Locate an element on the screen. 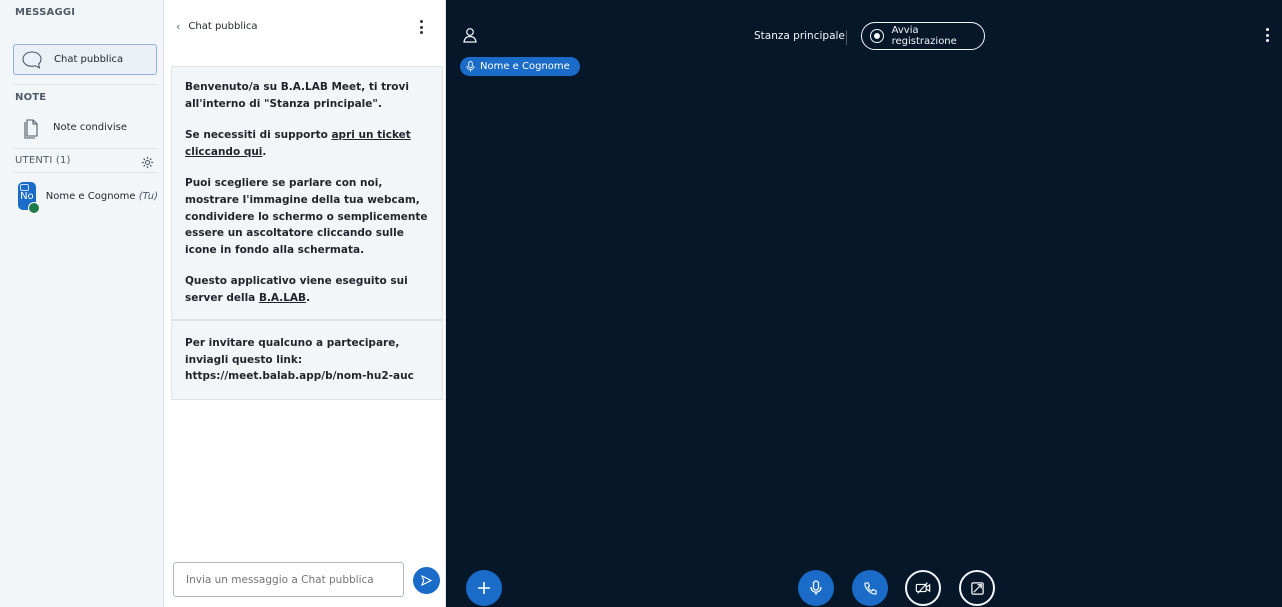 Image resolution: width=1282 pixels, height=607 pixels. phone-icon is located at coordinates (870, 588).